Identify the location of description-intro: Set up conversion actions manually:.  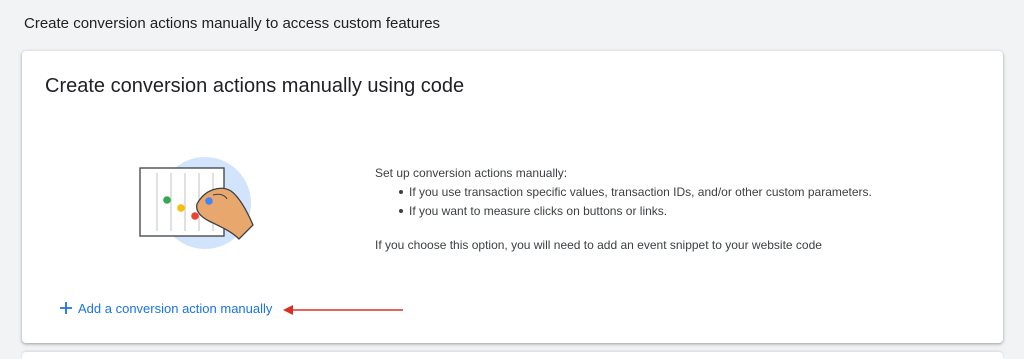
(471, 173).